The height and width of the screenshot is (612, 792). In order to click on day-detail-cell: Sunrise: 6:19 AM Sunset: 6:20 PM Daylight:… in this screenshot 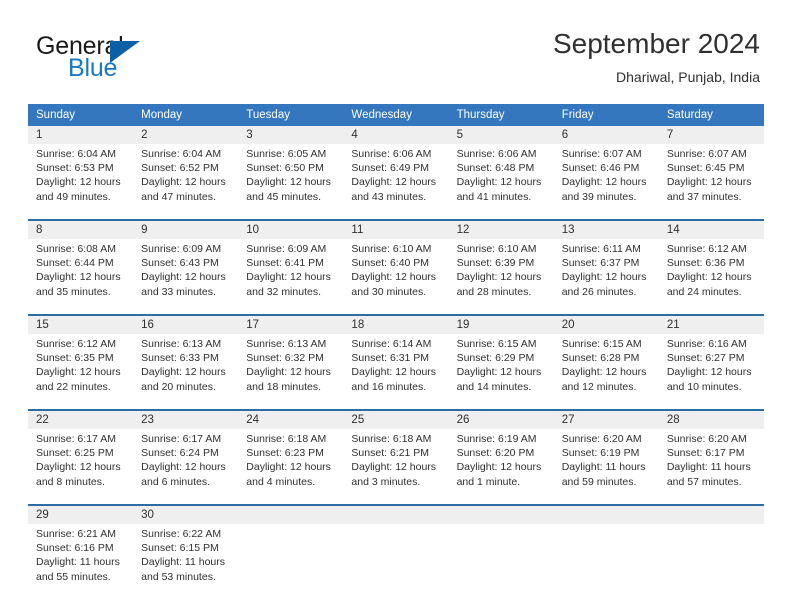, I will do `click(501, 467)`.